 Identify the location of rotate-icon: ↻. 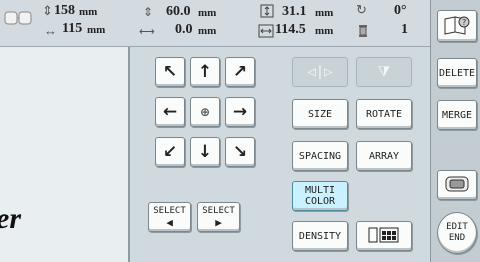
(361, 9).